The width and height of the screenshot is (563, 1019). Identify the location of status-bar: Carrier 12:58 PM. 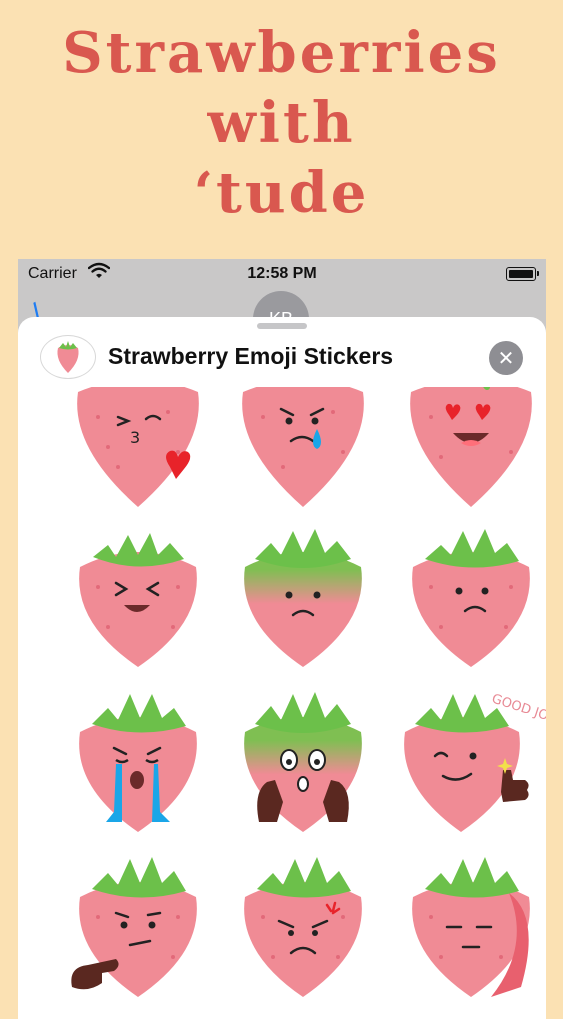
(282, 274).